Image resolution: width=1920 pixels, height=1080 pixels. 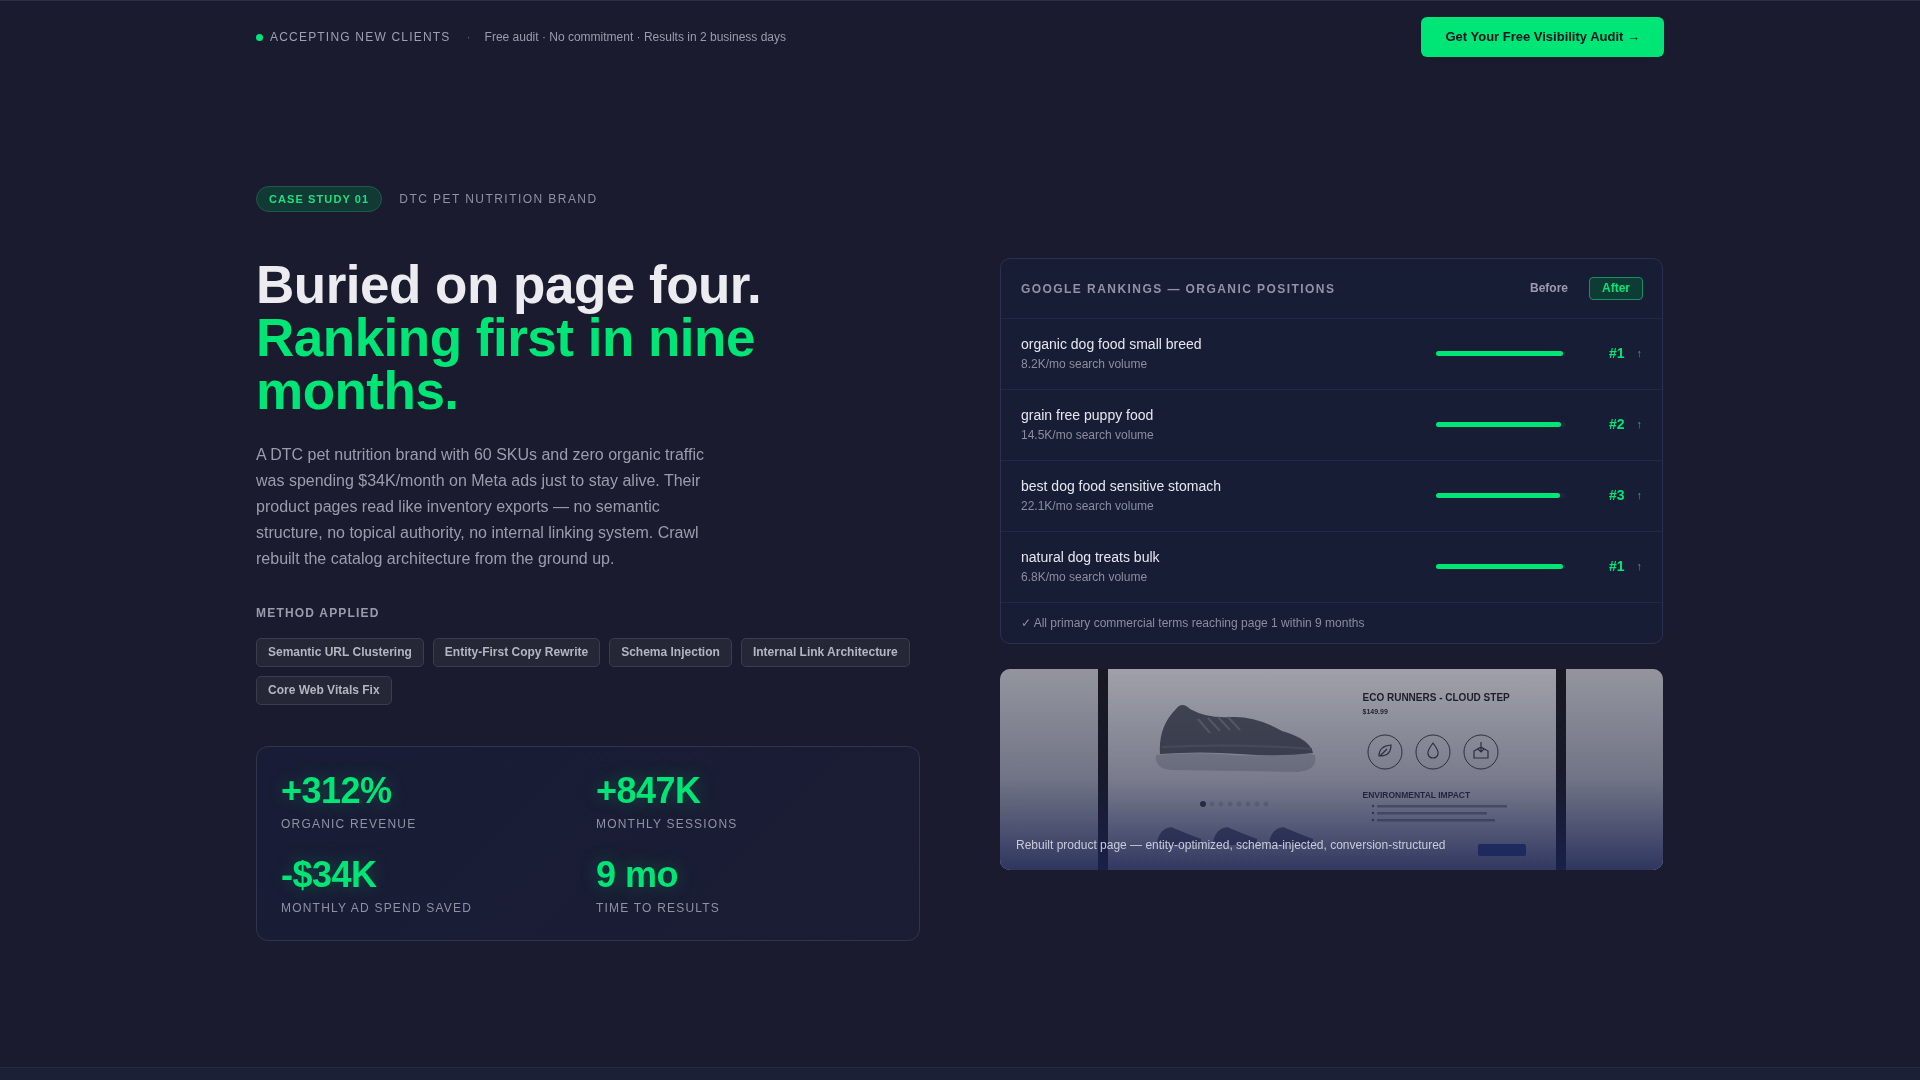 What do you see at coordinates (635, 37) in the screenshot?
I see `offer-note: Free audit · No commitment · Results in 2 business days` at bounding box center [635, 37].